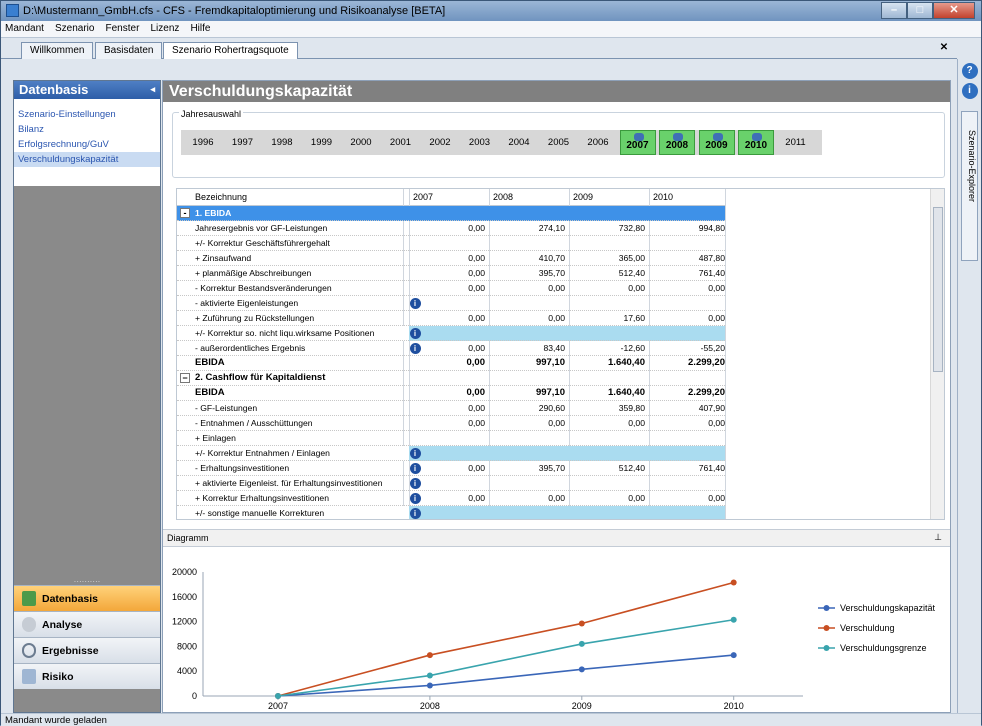 This screenshot has height=726, width=982. What do you see at coordinates (716, 142) in the screenshot?
I see `year-2009: 2009` at bounding box center [716, 142].